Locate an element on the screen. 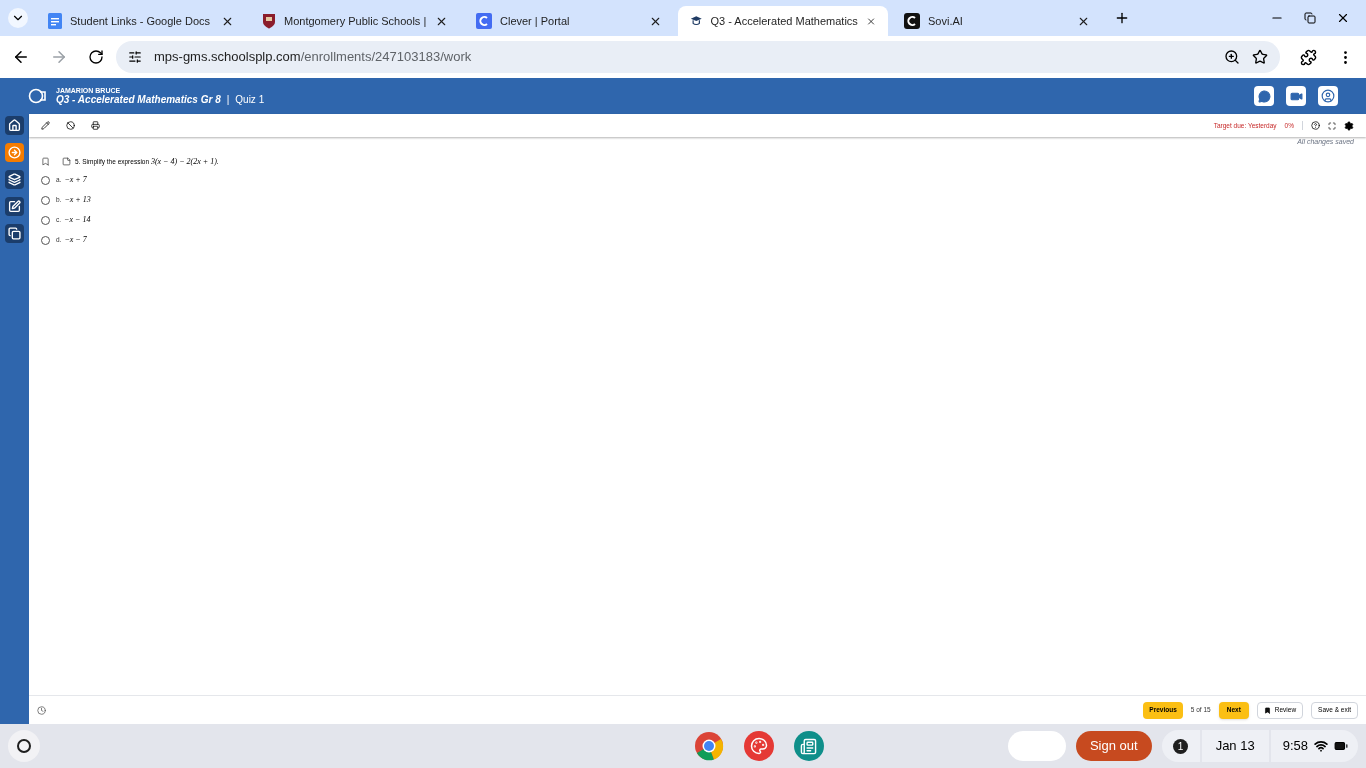  tab-title: Sovi.AI is located at coordinates (946, 21).